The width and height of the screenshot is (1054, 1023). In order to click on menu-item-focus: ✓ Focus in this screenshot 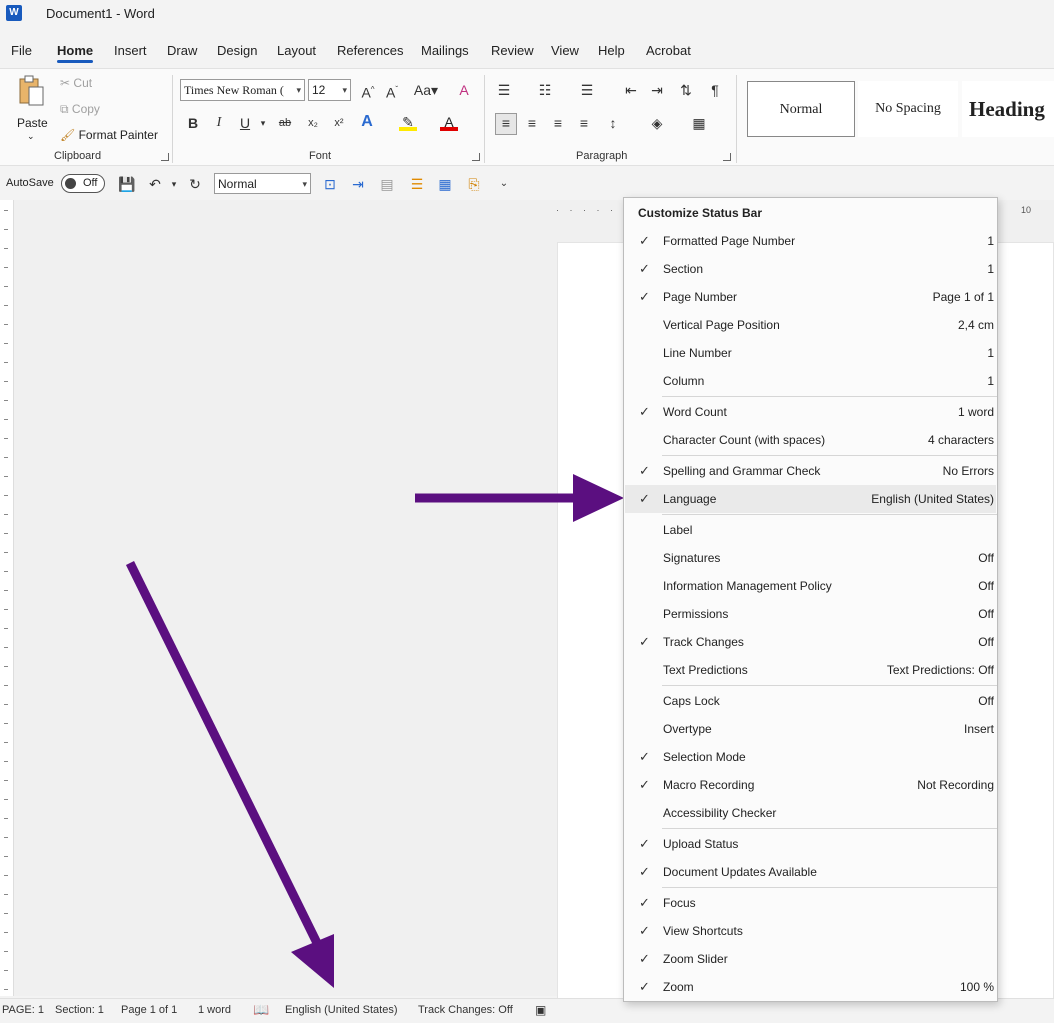, I will do `click(810, 903)`.